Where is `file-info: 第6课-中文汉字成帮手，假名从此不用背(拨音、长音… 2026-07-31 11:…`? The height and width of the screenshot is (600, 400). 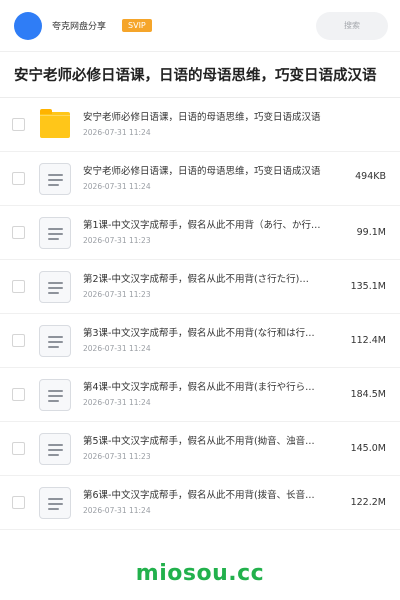 file-info: 第6课-中文汉字成帮手，假名从此不用背(拨音、长音… 2026-07-31 11:… is located at coordinates (215, 502).